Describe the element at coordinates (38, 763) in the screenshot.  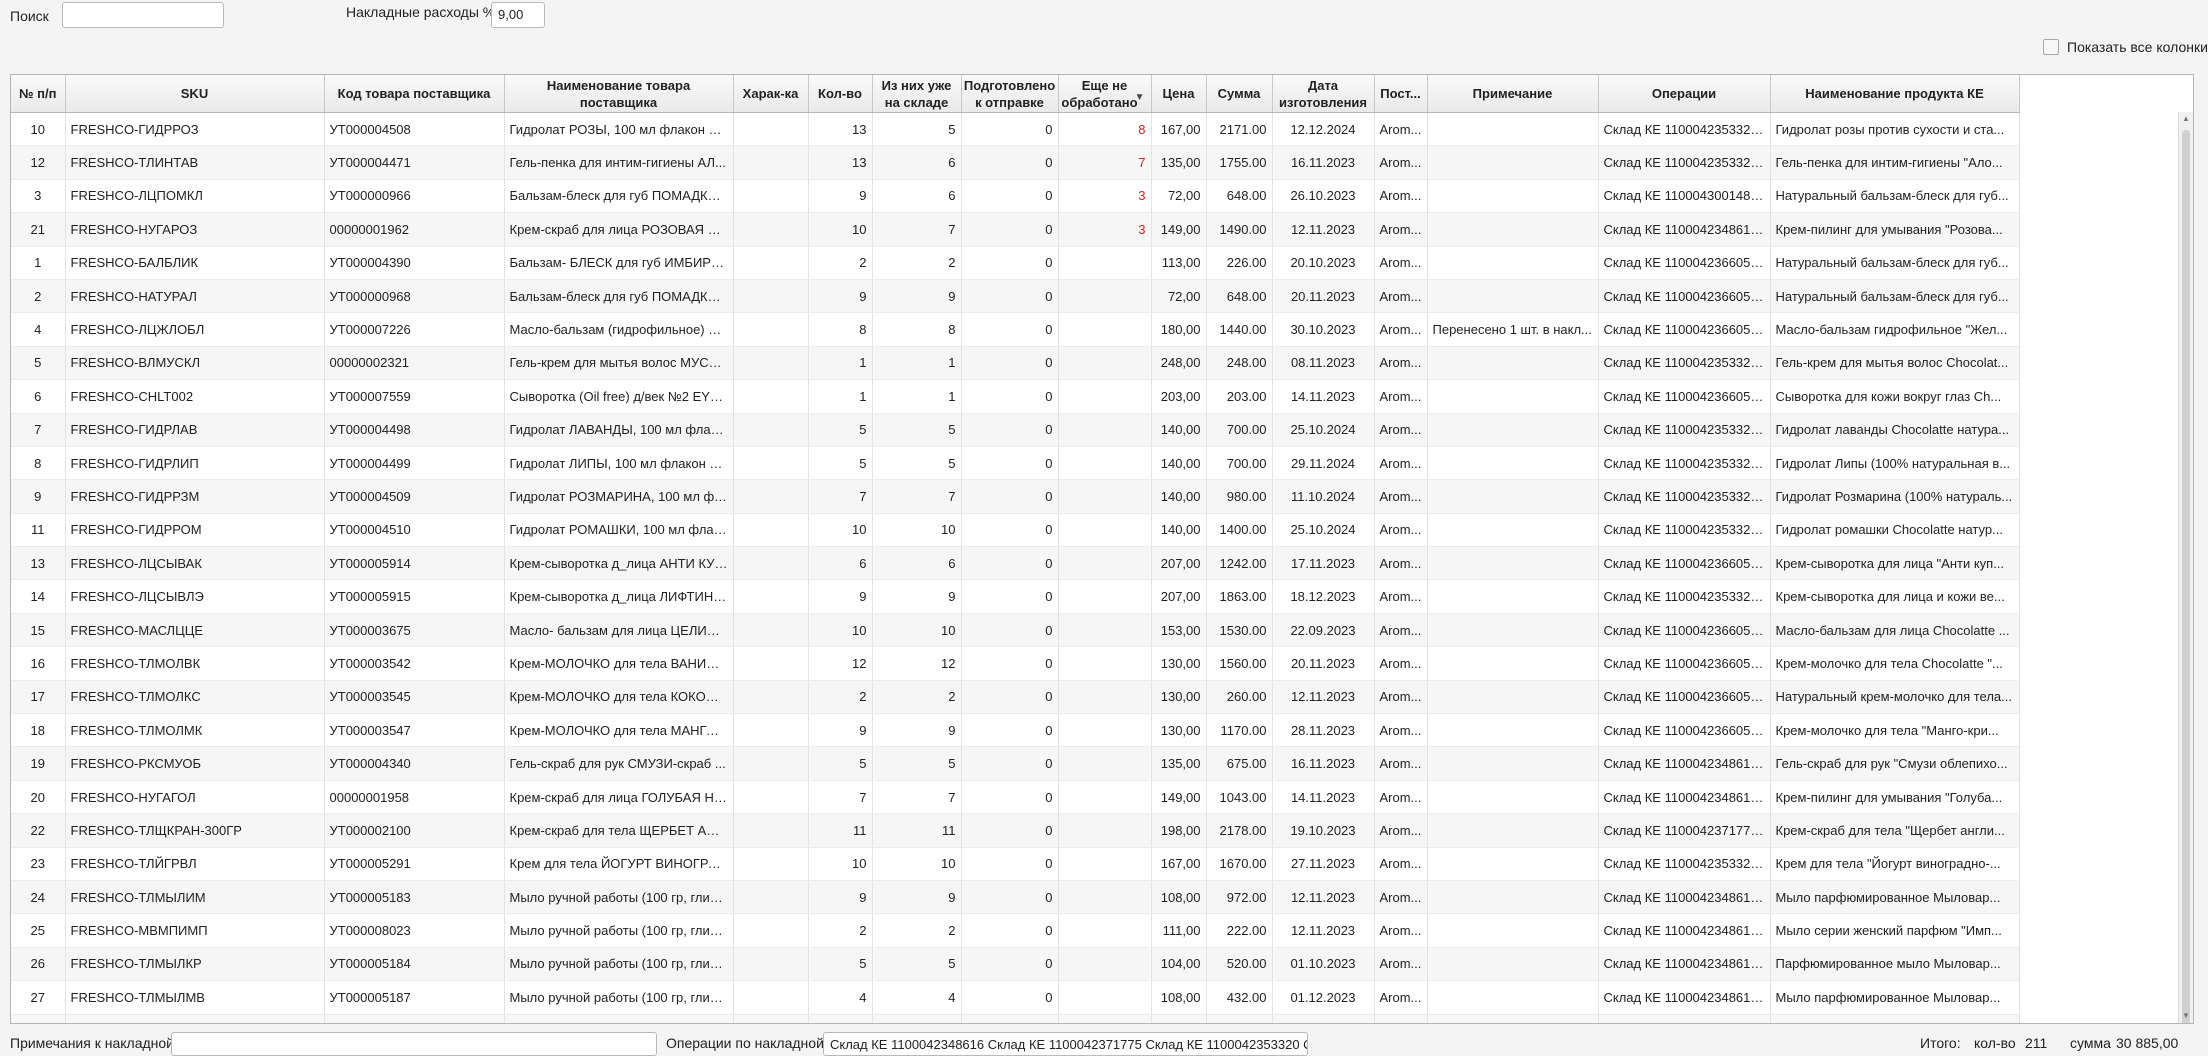
I see `cell-0: 19` at that location.